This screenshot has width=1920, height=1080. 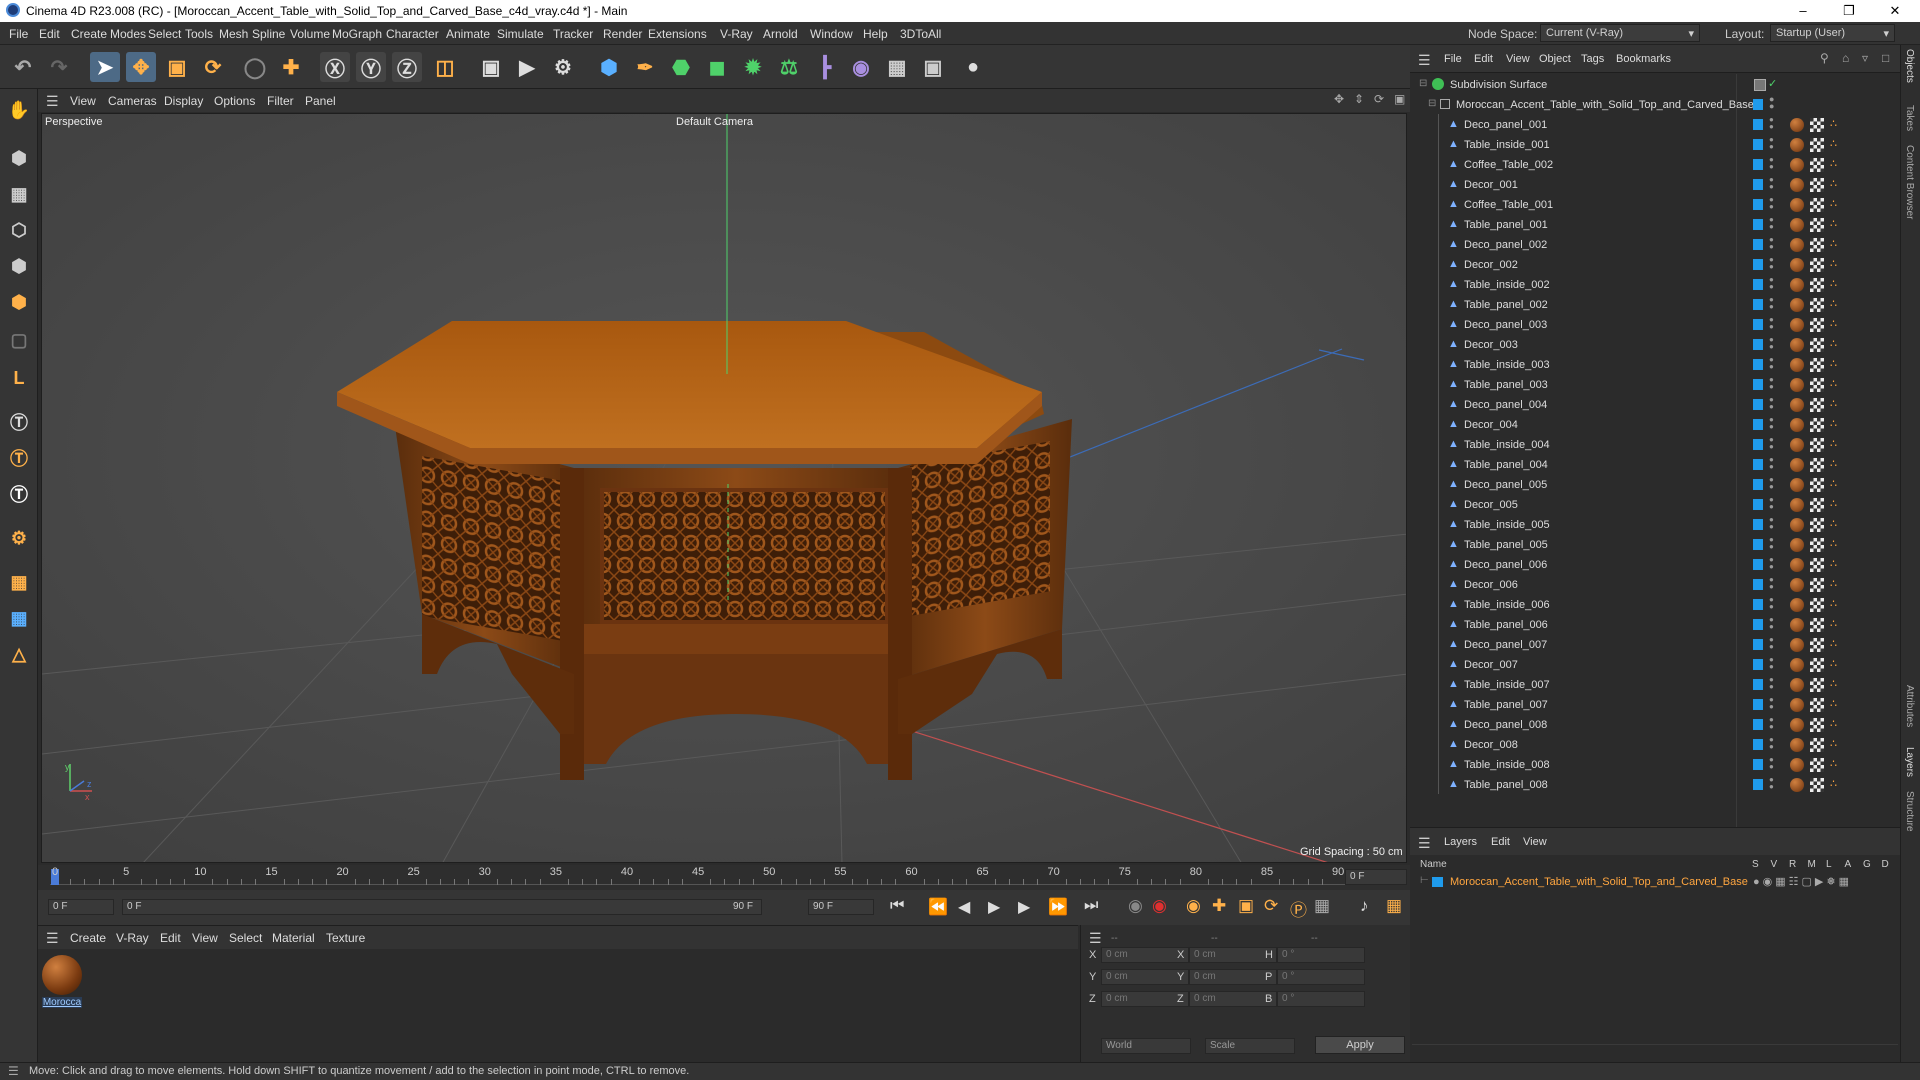 What do you see at coordinates (789, 67) in the screenshot?
I see `mograph-icon: ⚖` at bounding box center [789, 67].